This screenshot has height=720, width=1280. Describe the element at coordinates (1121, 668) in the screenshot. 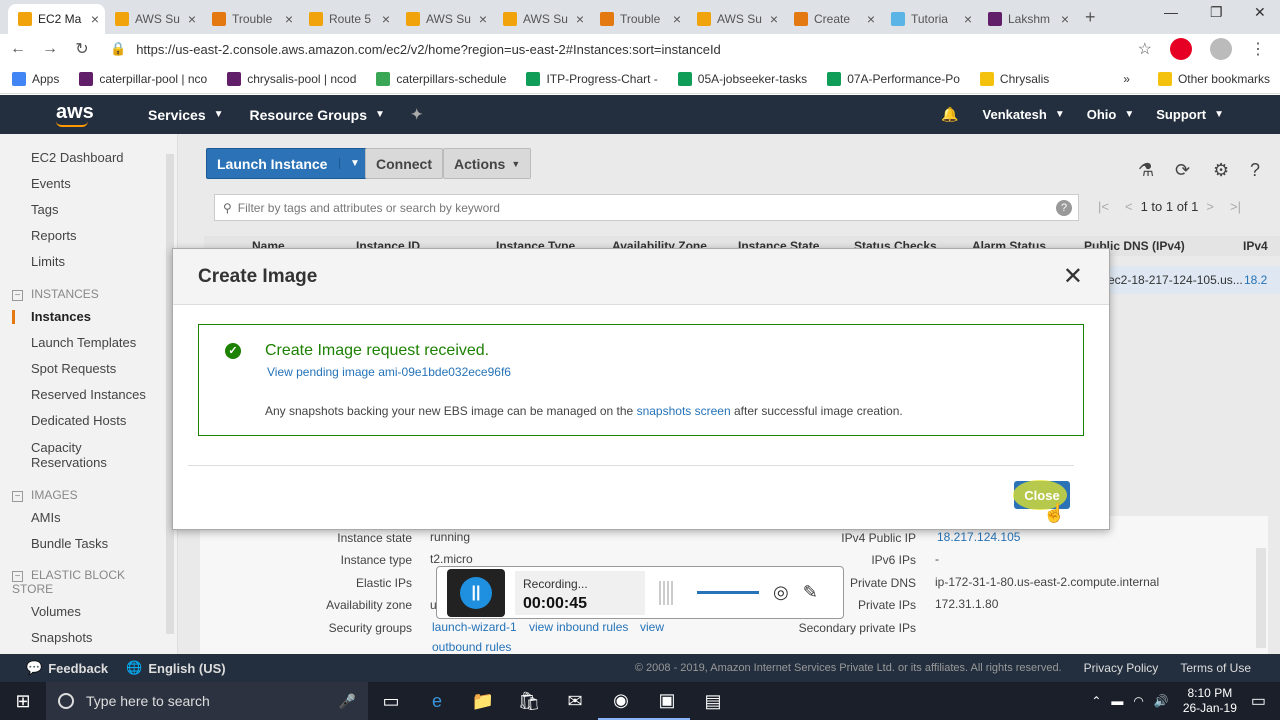

I see `privacy-policy-link: Privacy Policy` at that location.